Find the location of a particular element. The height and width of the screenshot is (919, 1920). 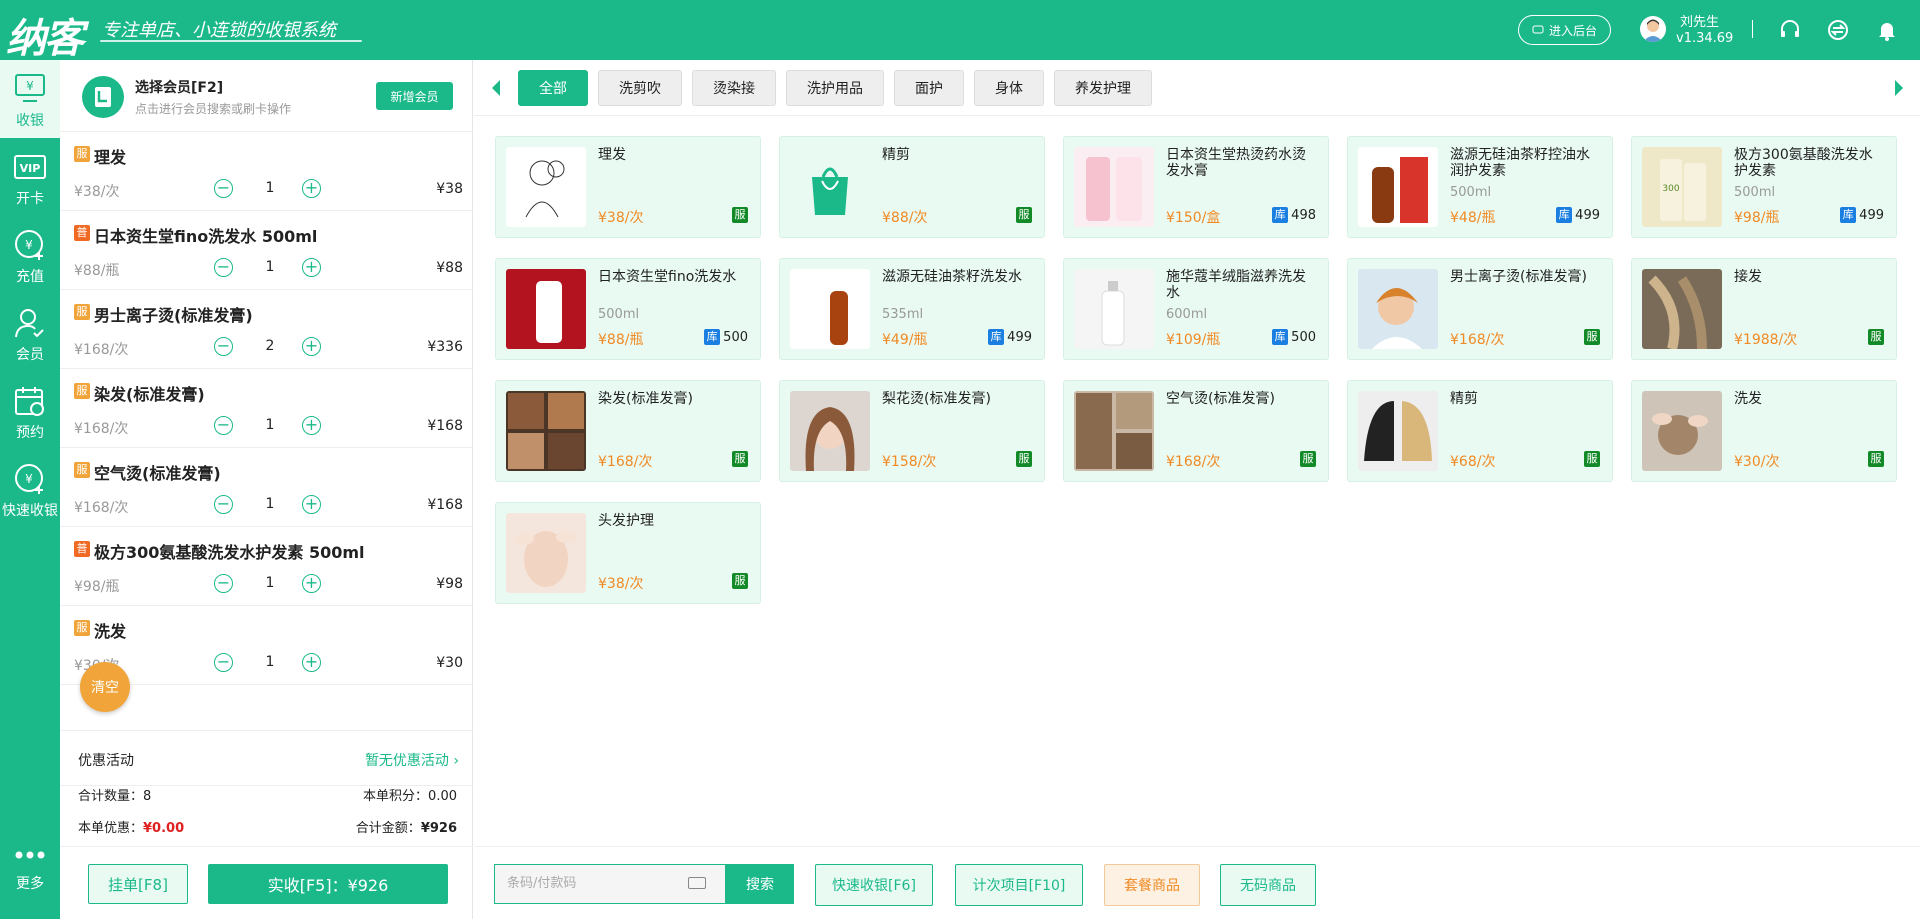

product-price: ¥68/次 is located at coordinates (1473, 462).